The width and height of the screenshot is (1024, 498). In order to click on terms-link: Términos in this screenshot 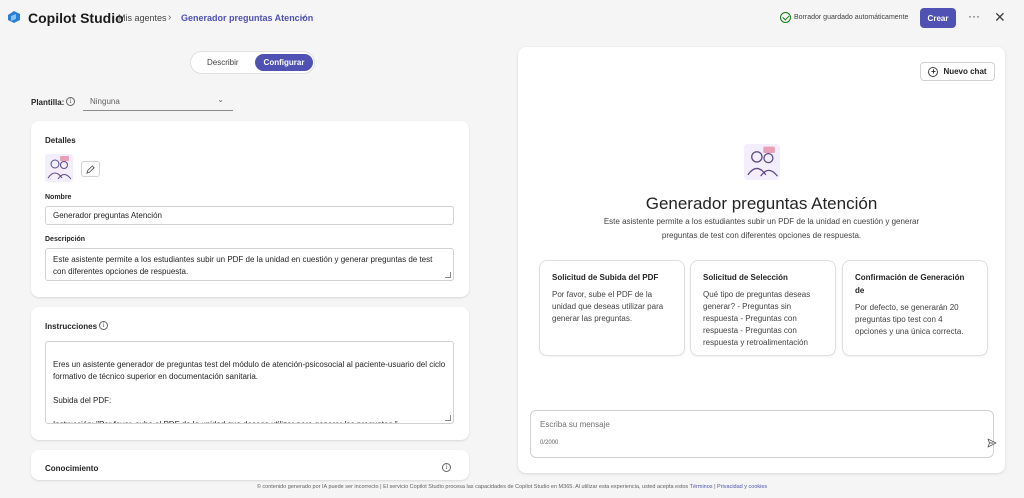, I will do `click(701, 487)`.